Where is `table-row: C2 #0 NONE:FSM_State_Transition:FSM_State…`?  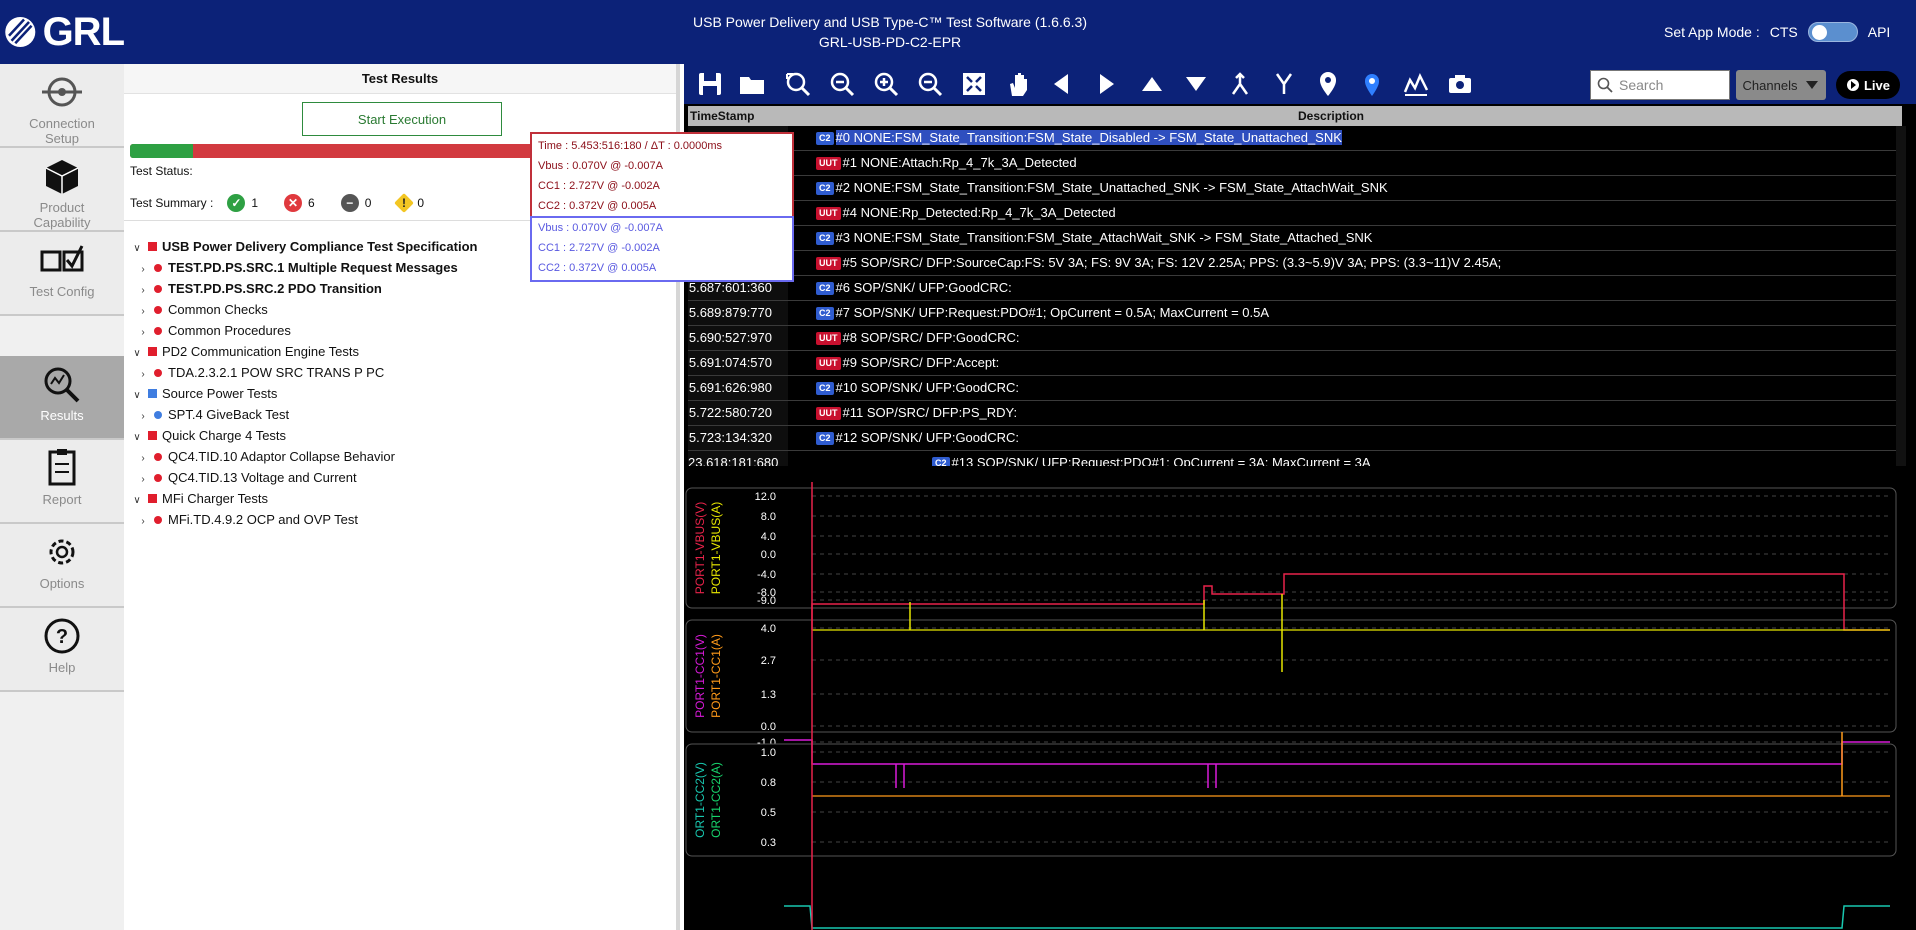 table-row: C2 #0 NONE:FSM_State_Transition:FSM_State… is located at coordinates (1295, 138).